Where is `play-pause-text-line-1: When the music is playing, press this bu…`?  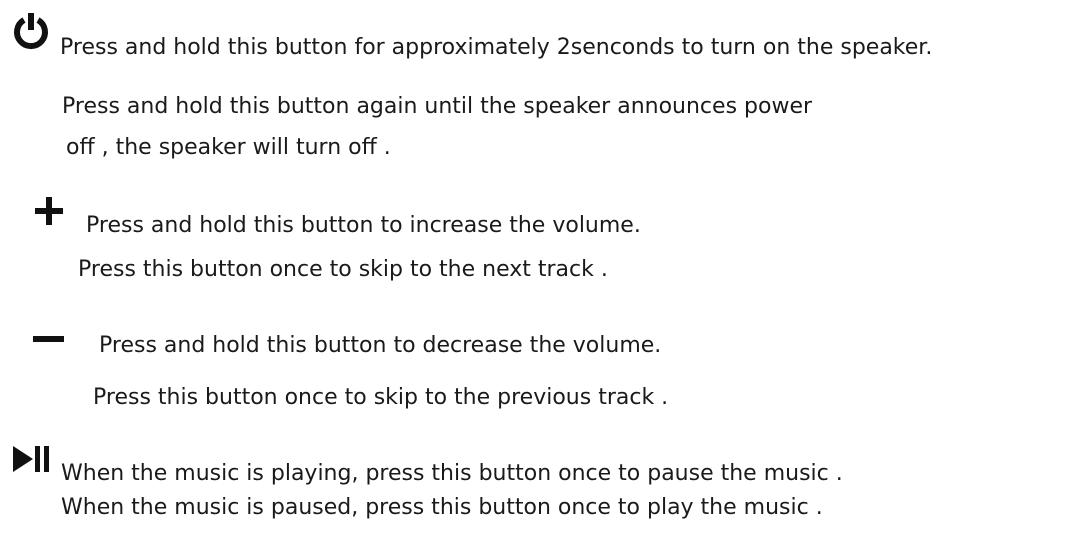
play-pause-text-line-1: When the music is playing, press this bu… is located at coordinates (452, 473).